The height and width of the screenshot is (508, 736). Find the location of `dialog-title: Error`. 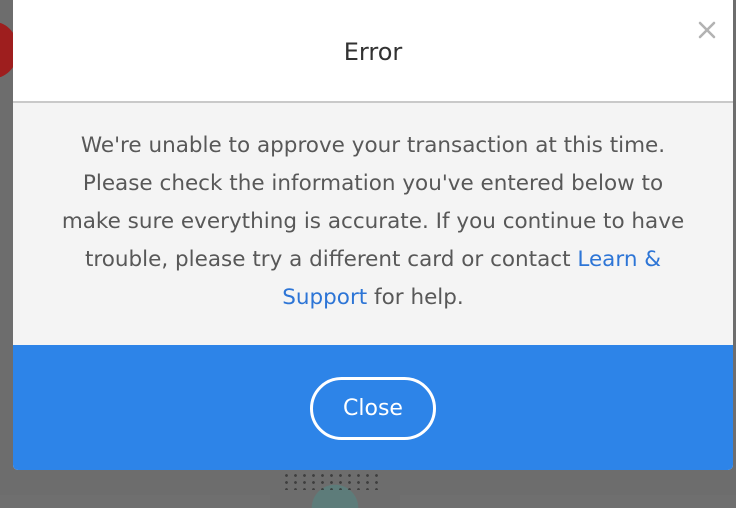

dialog-title: Error is located at coordinates (373, 52).